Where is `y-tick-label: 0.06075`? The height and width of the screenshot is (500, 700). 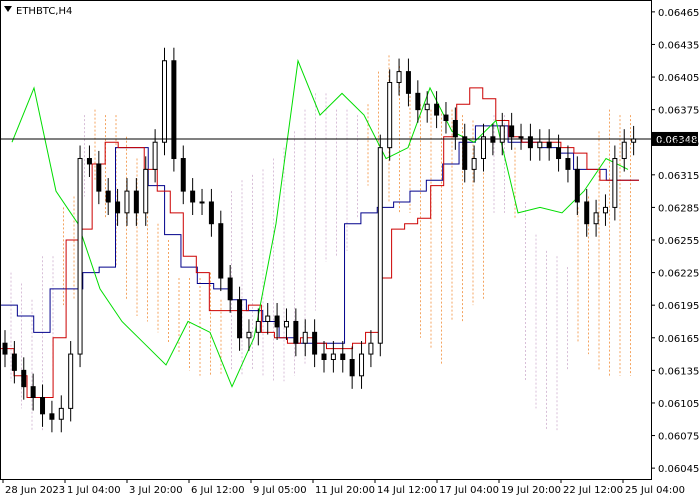 y-tick-label: 0.06075 is located at coordinates (678, 437).